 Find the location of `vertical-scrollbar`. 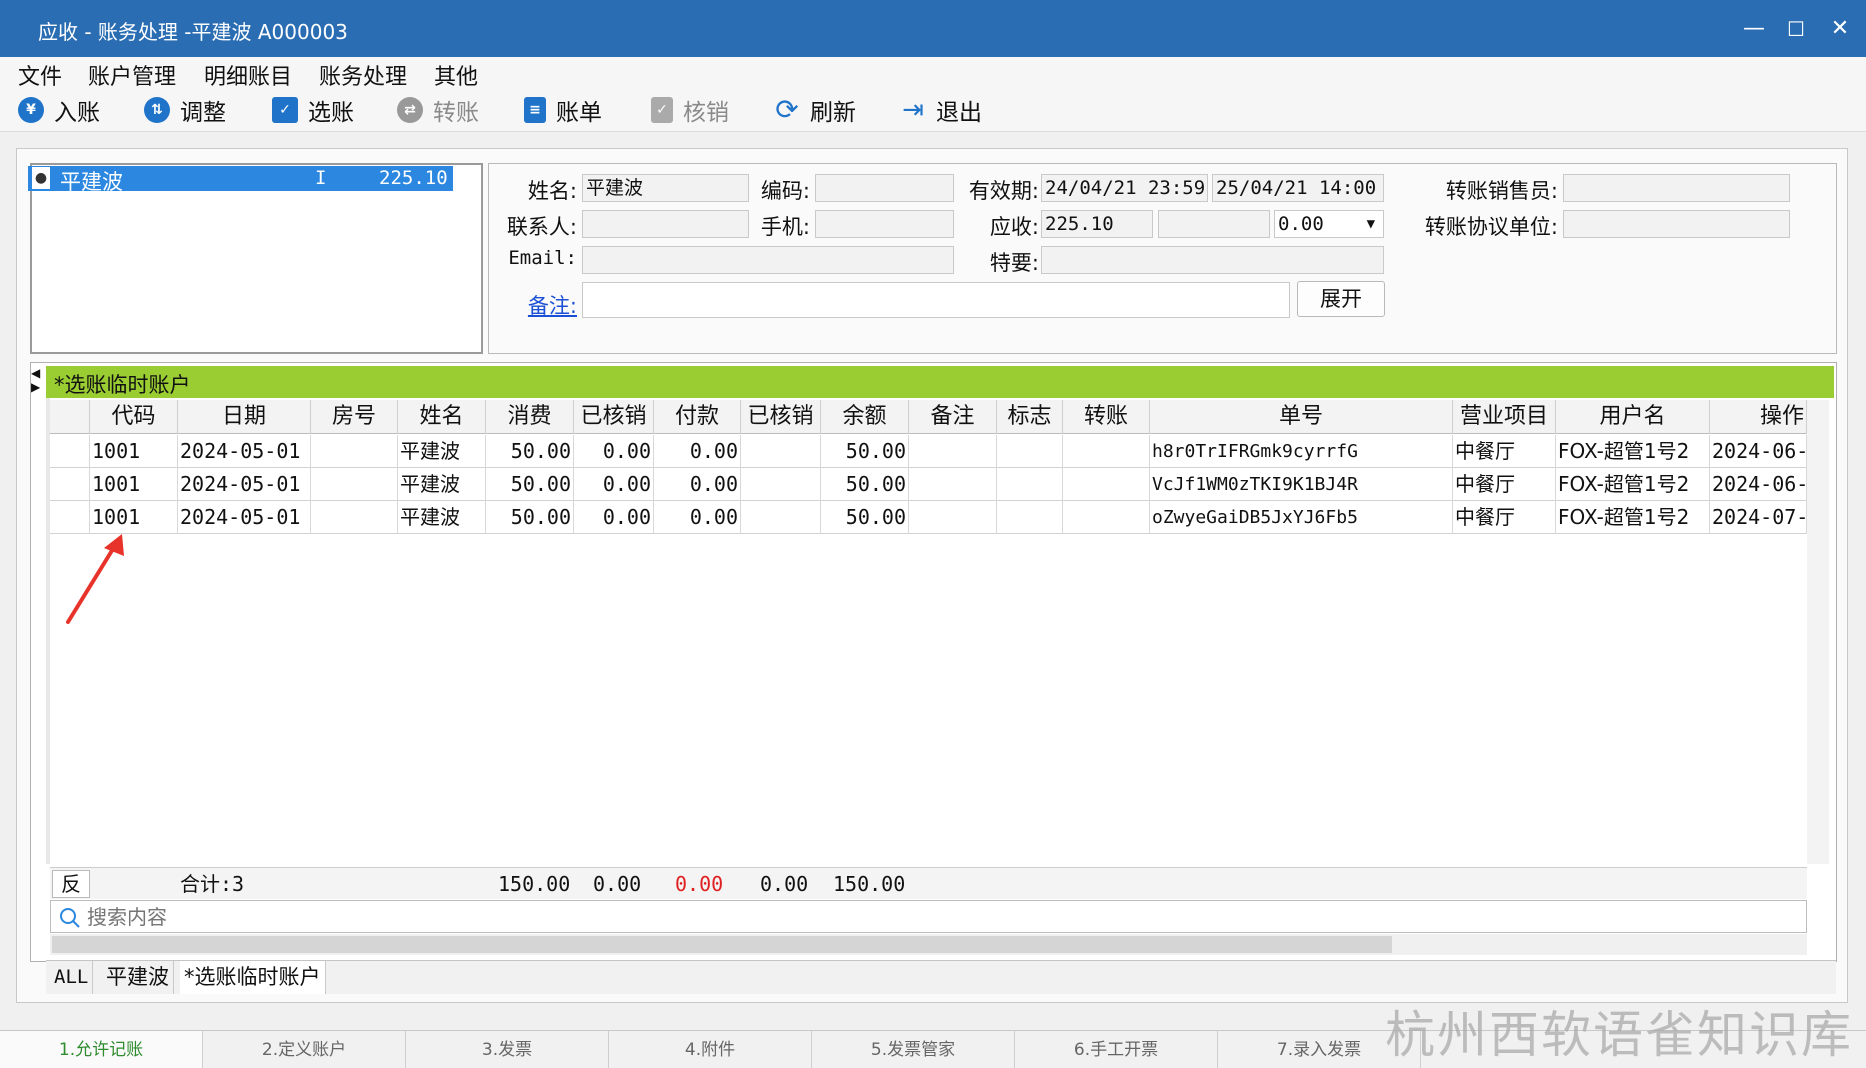

vertical-scrollbar is located at coordinates (1818, 632).